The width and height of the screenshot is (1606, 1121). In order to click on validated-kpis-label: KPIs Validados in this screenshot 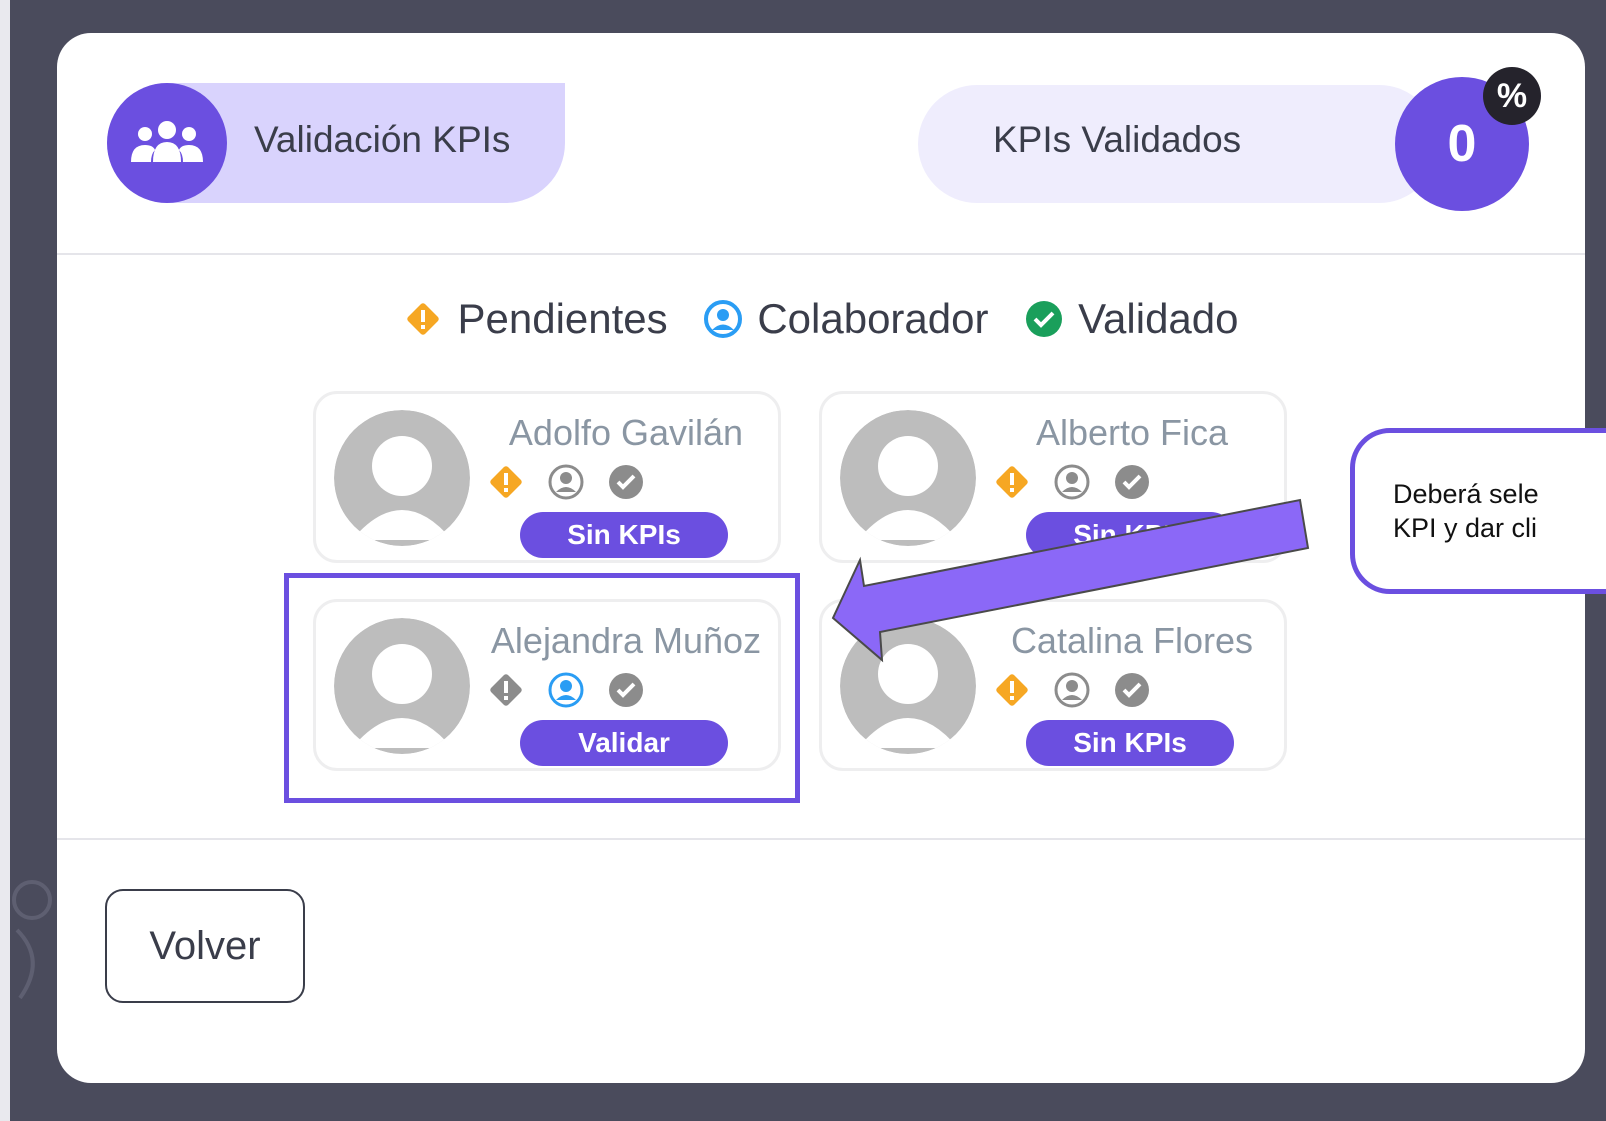, I will do `click(1117, 139)`.